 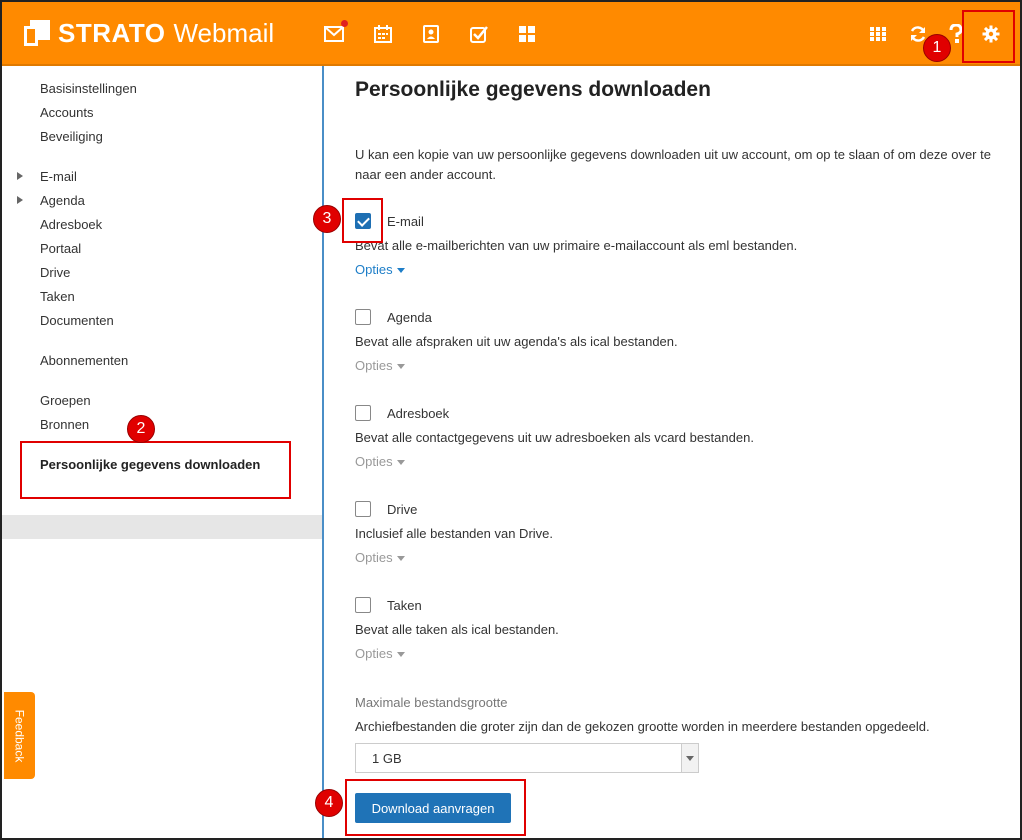 I want to click on sidebar-item-beveiliging: Beveiliging, so click(x=71, y=137).